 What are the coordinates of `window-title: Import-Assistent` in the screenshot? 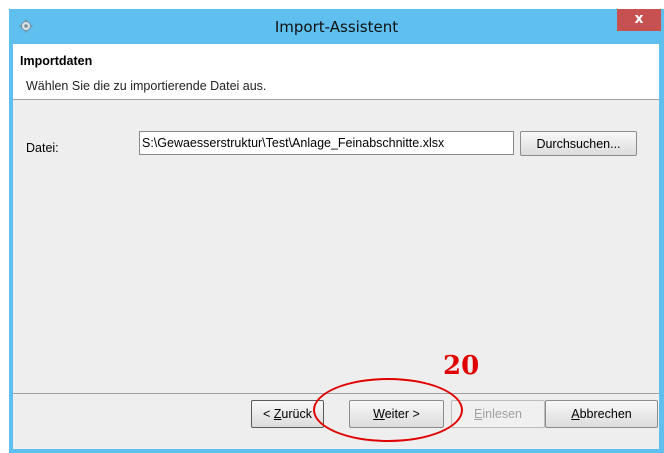 It's located at (336, 27).